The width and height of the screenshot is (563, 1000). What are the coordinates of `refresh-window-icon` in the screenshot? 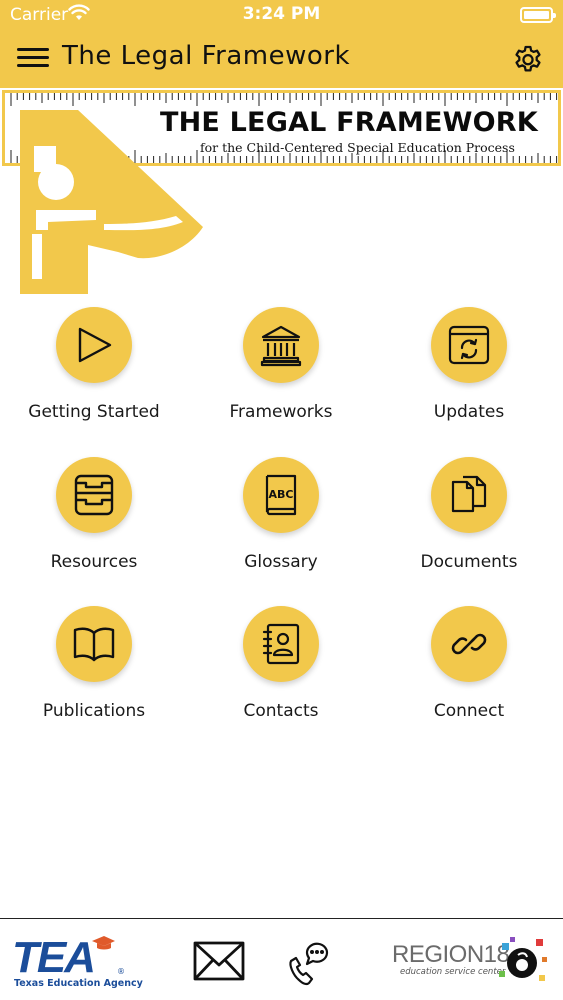 It's located at (469, 345).